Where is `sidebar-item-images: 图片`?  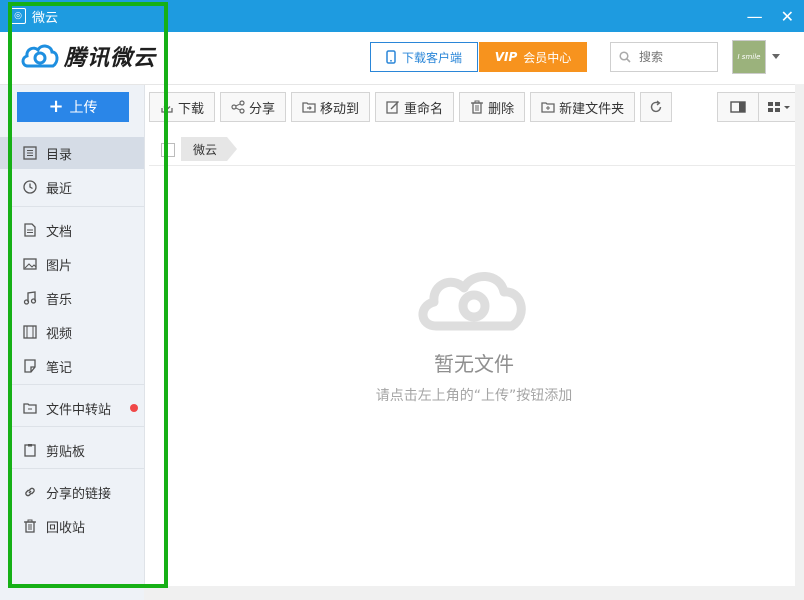 sidebar-item-images: 图片 is located at coordinates (72, 264).